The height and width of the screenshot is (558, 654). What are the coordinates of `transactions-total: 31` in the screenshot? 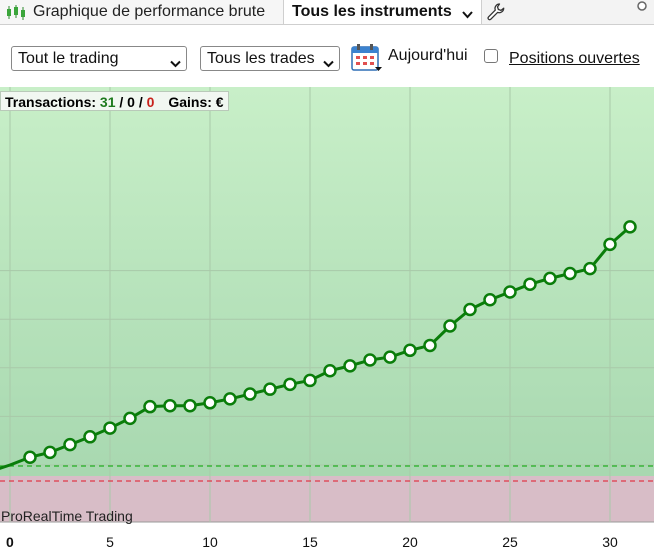 It's located at (107, 102).